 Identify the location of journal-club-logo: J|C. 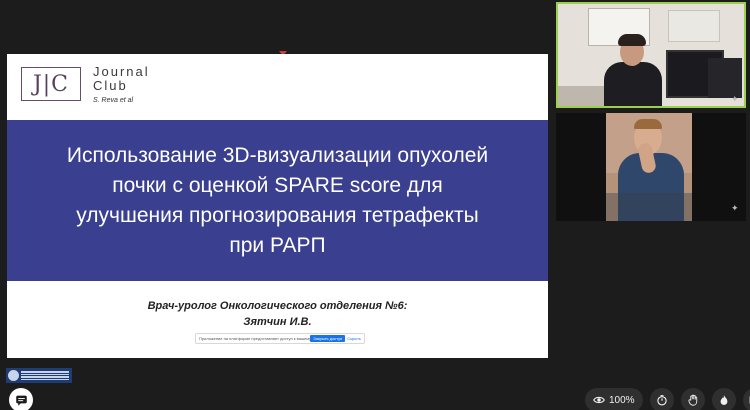
(51, 84).